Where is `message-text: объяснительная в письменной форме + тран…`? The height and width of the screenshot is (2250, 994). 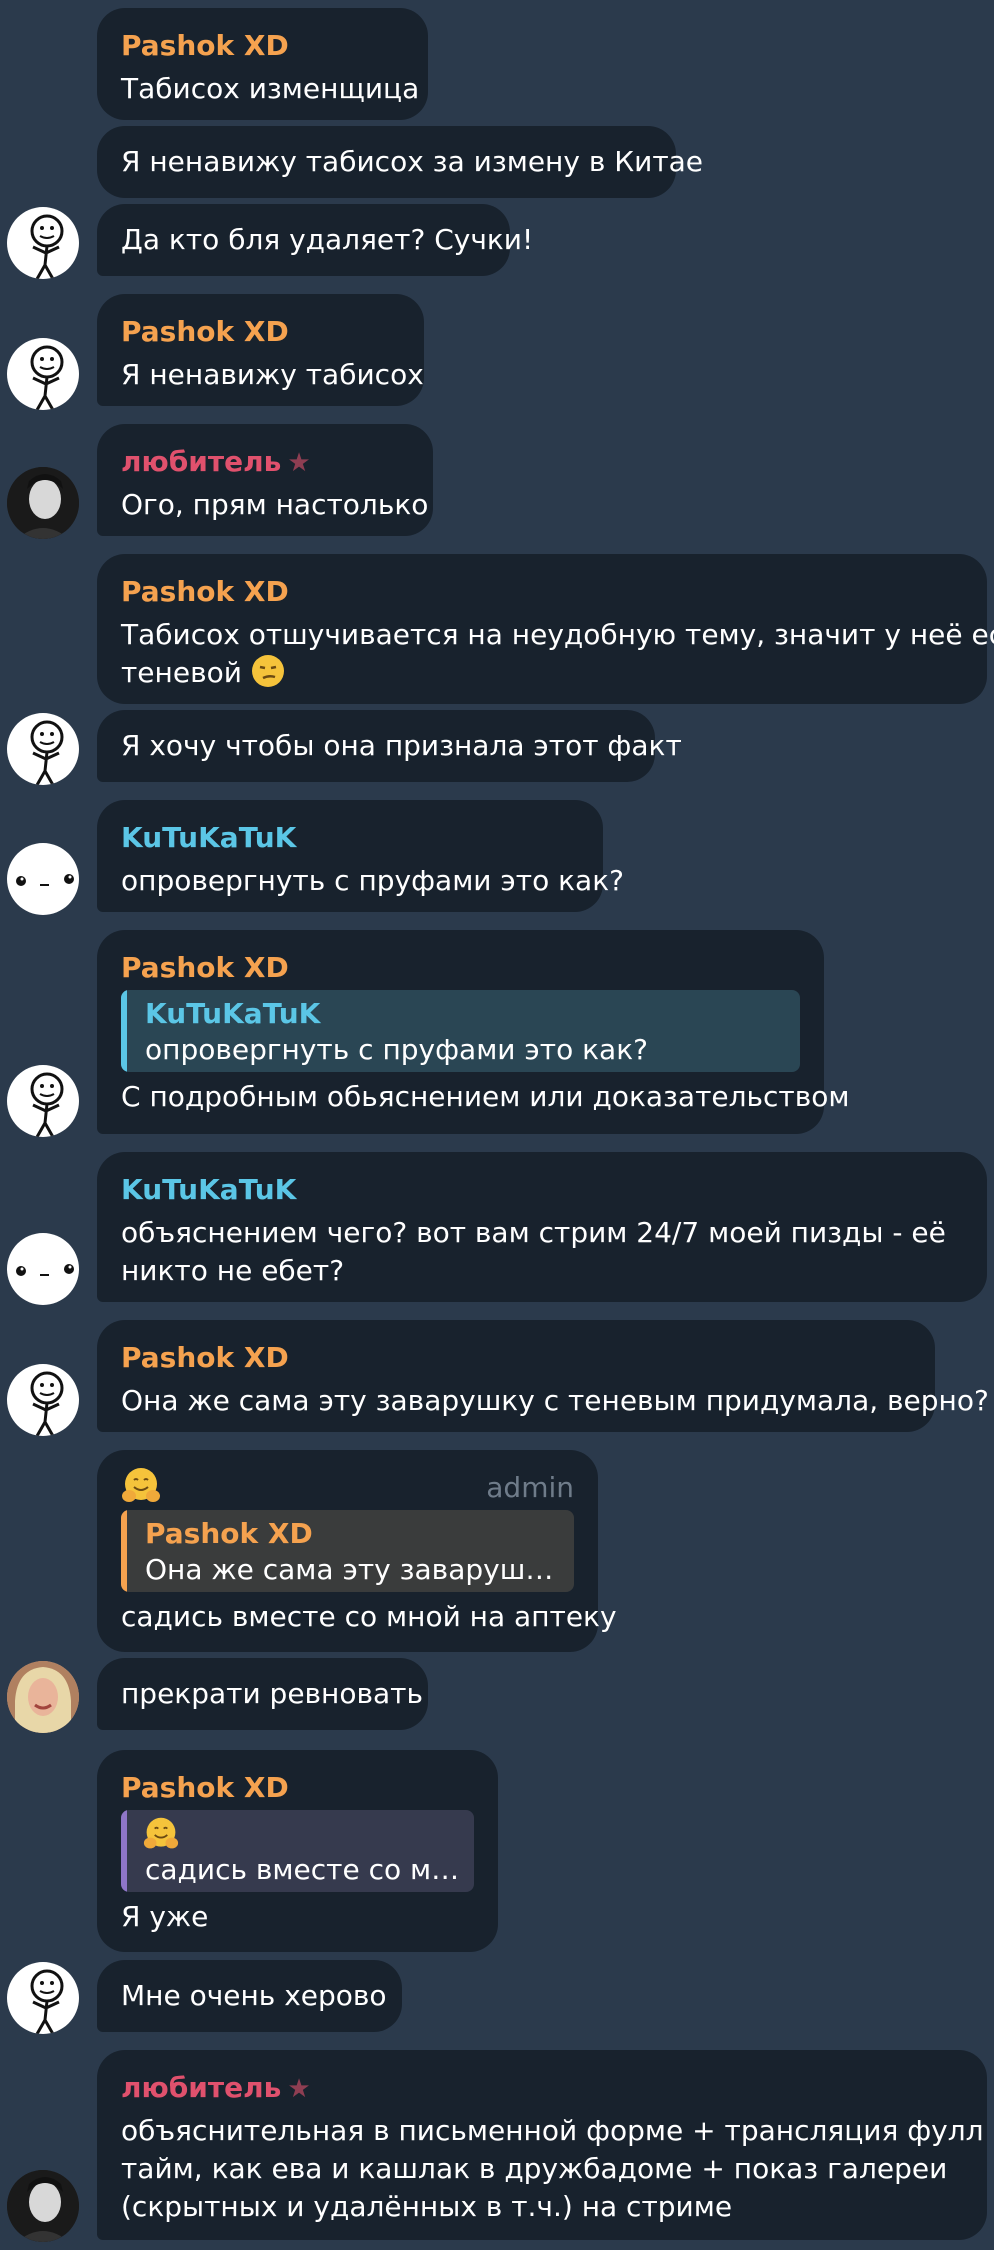 message-text: объяснительная в письменной форме + тран… is located at coordinates (552, 2130).